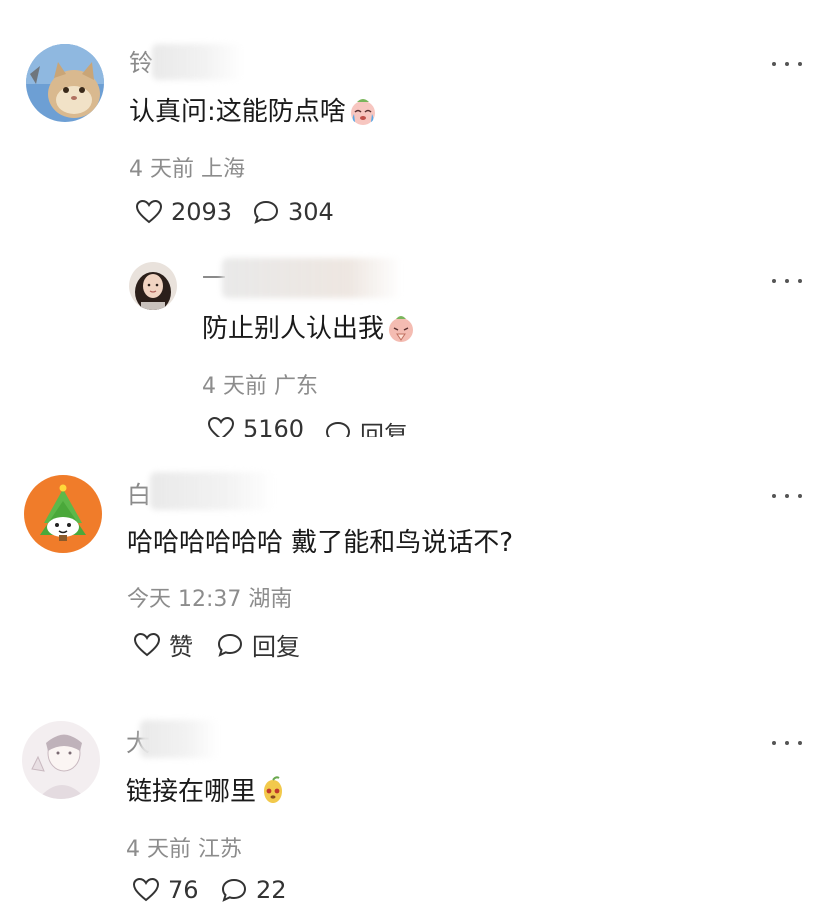 Image resolution: width=819 pixels, height=921 pixels. Describe the element at coordinates (271, 890) in the screenshot. I see `reply-count: 22` at that location.